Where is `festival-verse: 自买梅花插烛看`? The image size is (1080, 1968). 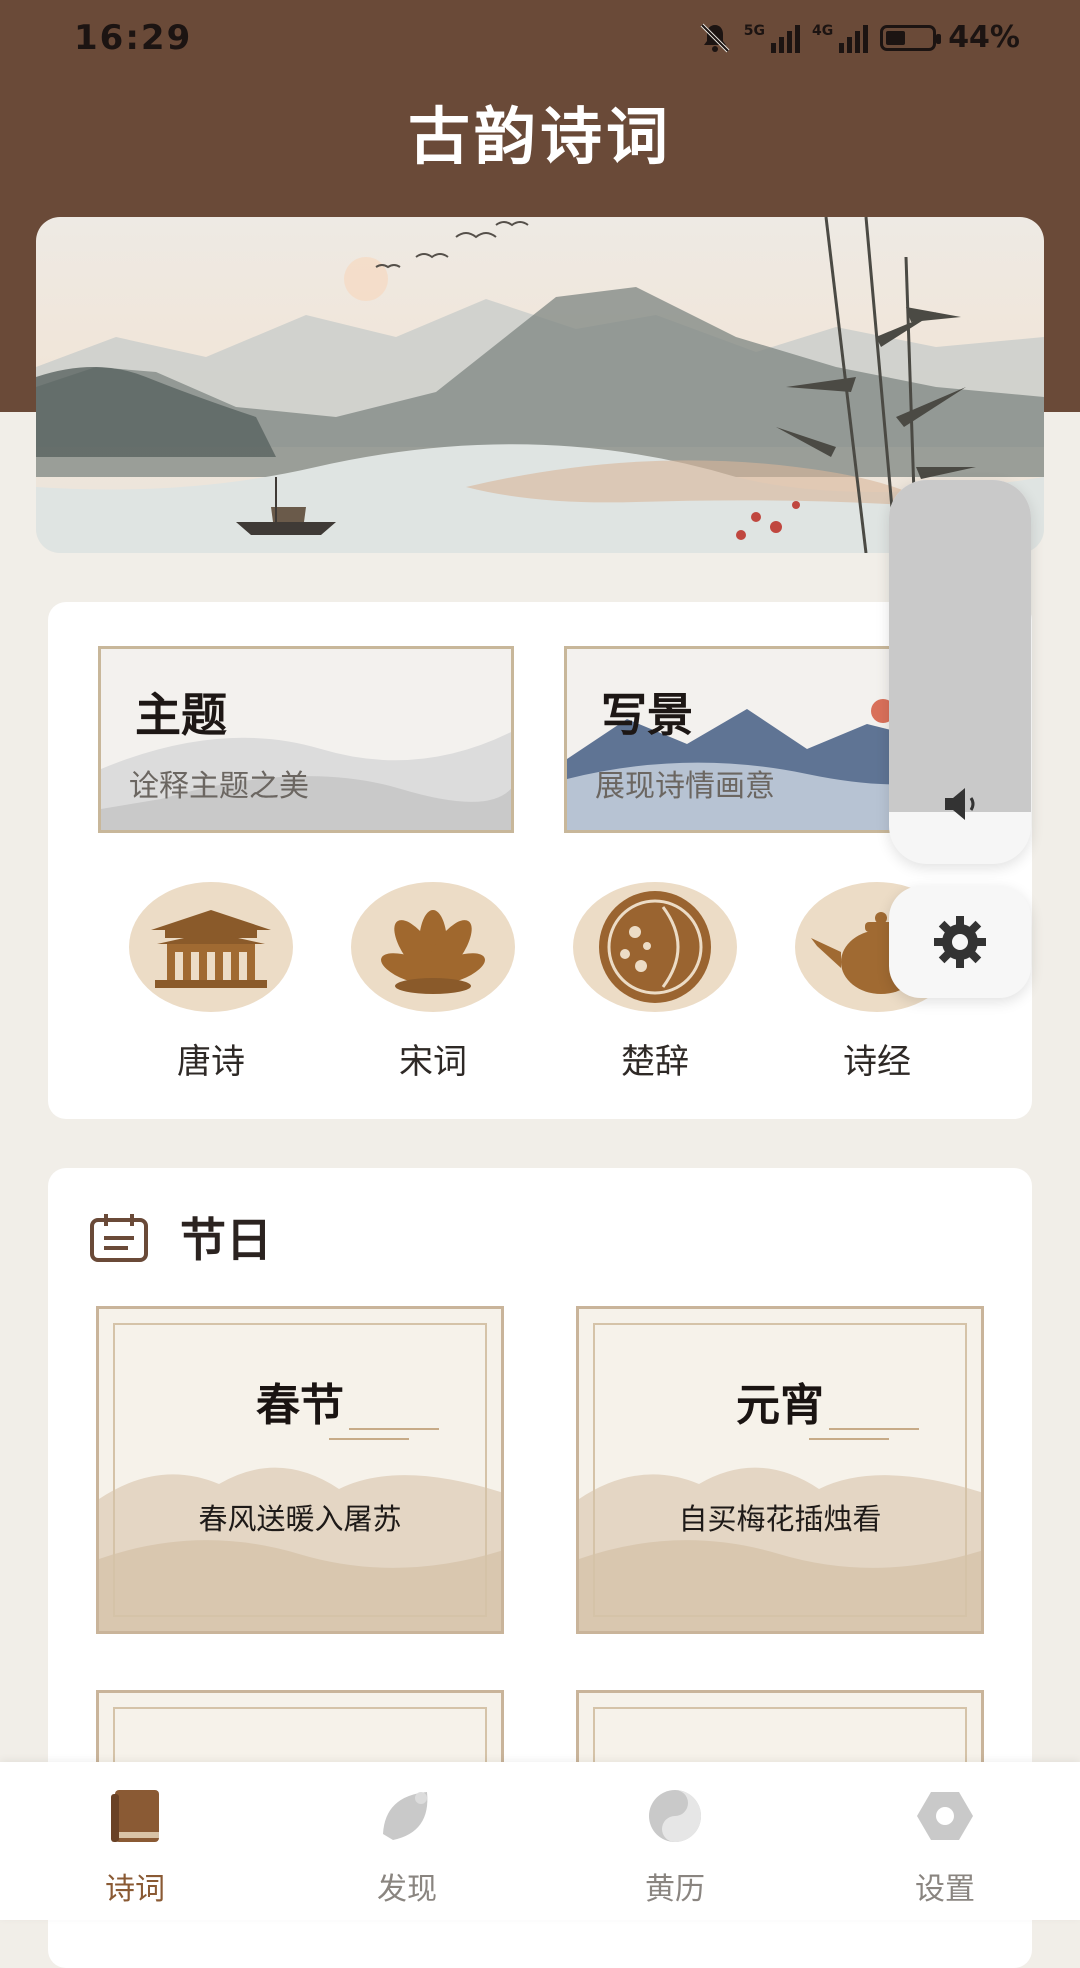
festival-verse: 自买梅花插烛看 is located at coordinates (780, 1519).